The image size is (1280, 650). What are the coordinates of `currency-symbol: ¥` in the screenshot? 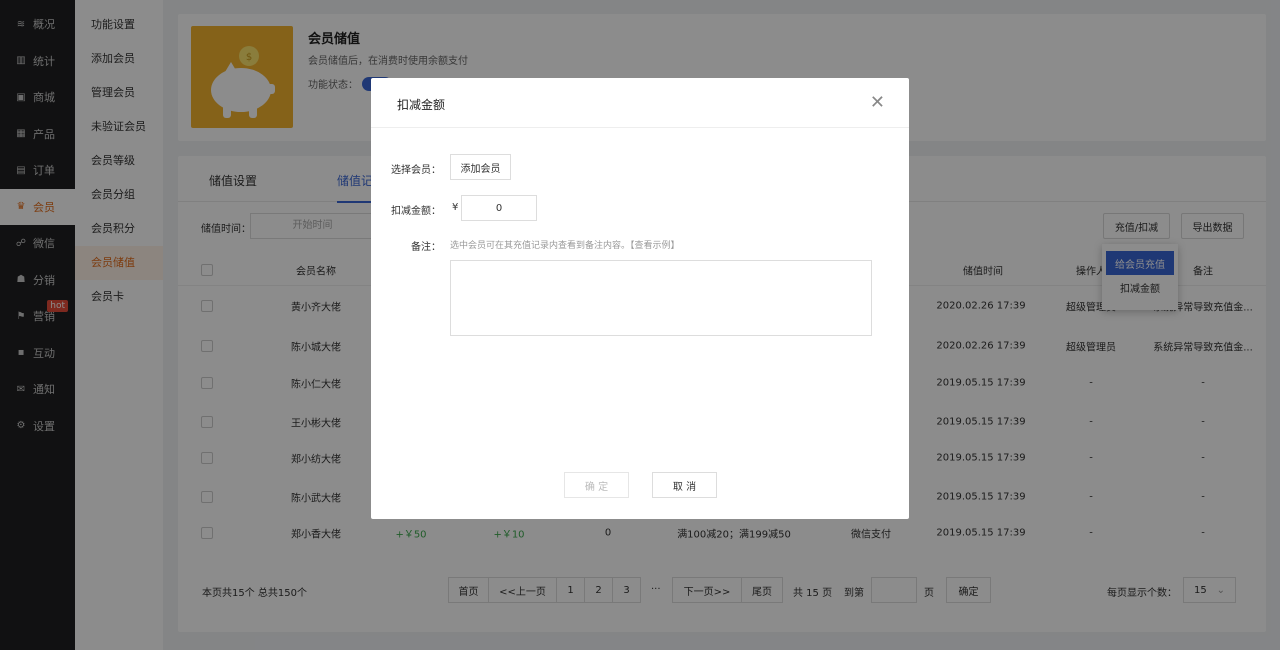 It's located at (455, 207).